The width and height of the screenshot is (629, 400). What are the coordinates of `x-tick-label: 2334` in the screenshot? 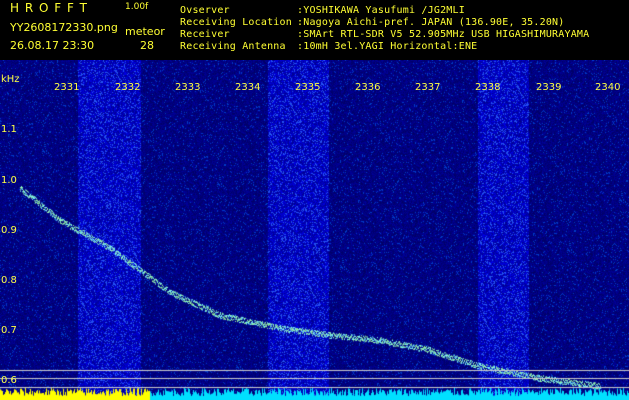 It's located at (248, 87).